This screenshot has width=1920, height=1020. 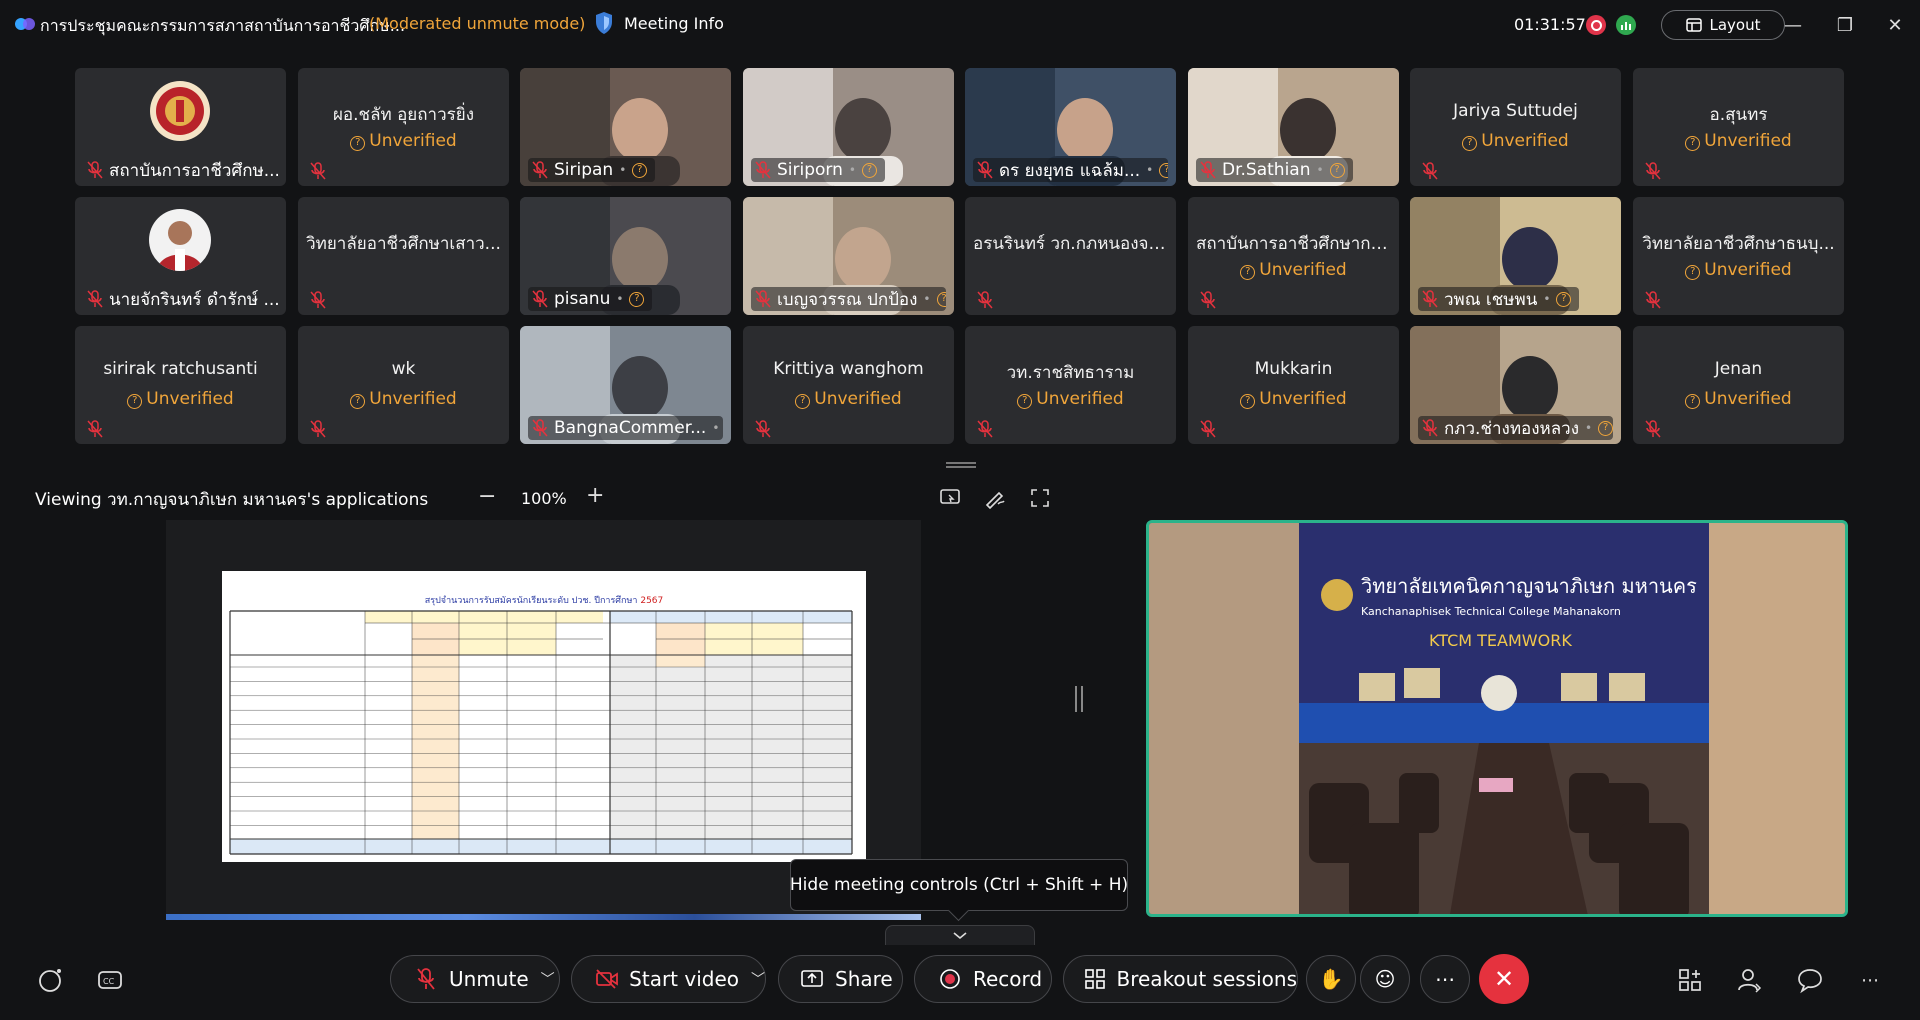 I want to click on participant-tile: Jariya Suttudej ? Unverified, so click(x=1515, y=127).